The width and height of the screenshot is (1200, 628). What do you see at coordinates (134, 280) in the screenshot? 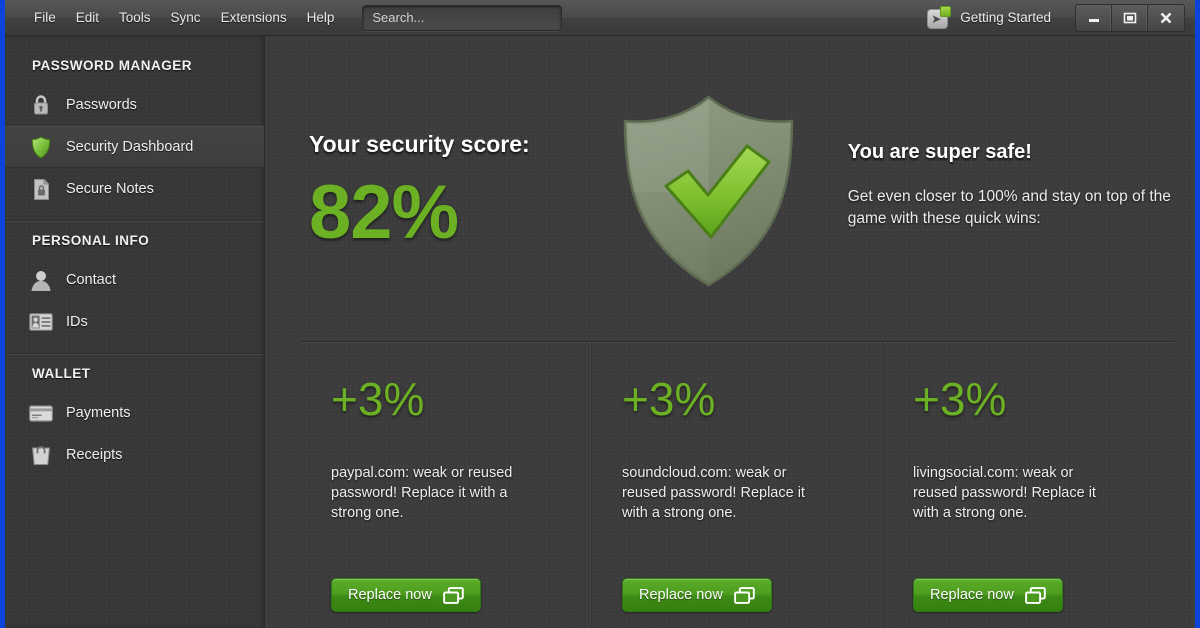
I see `sidebar-item-contact: Contact` at bounding box center [134, 280].